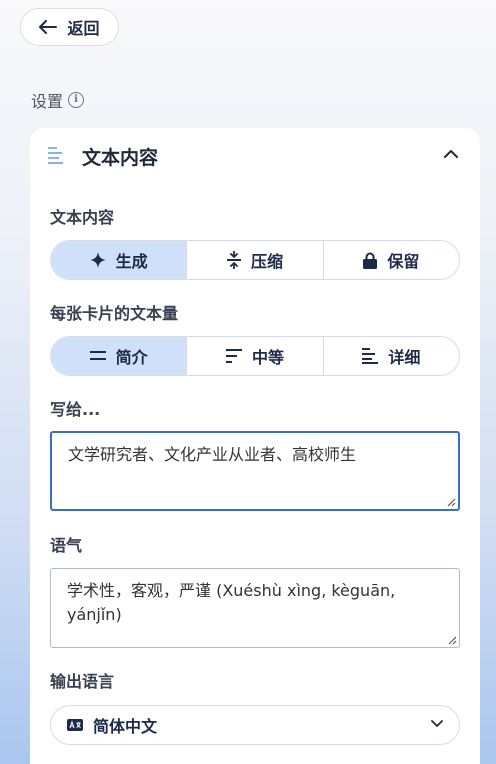 This screenshot has width=496, height=764. I want to click on amount-segmented-control: 简介 中等 详细, so click(255, 356).